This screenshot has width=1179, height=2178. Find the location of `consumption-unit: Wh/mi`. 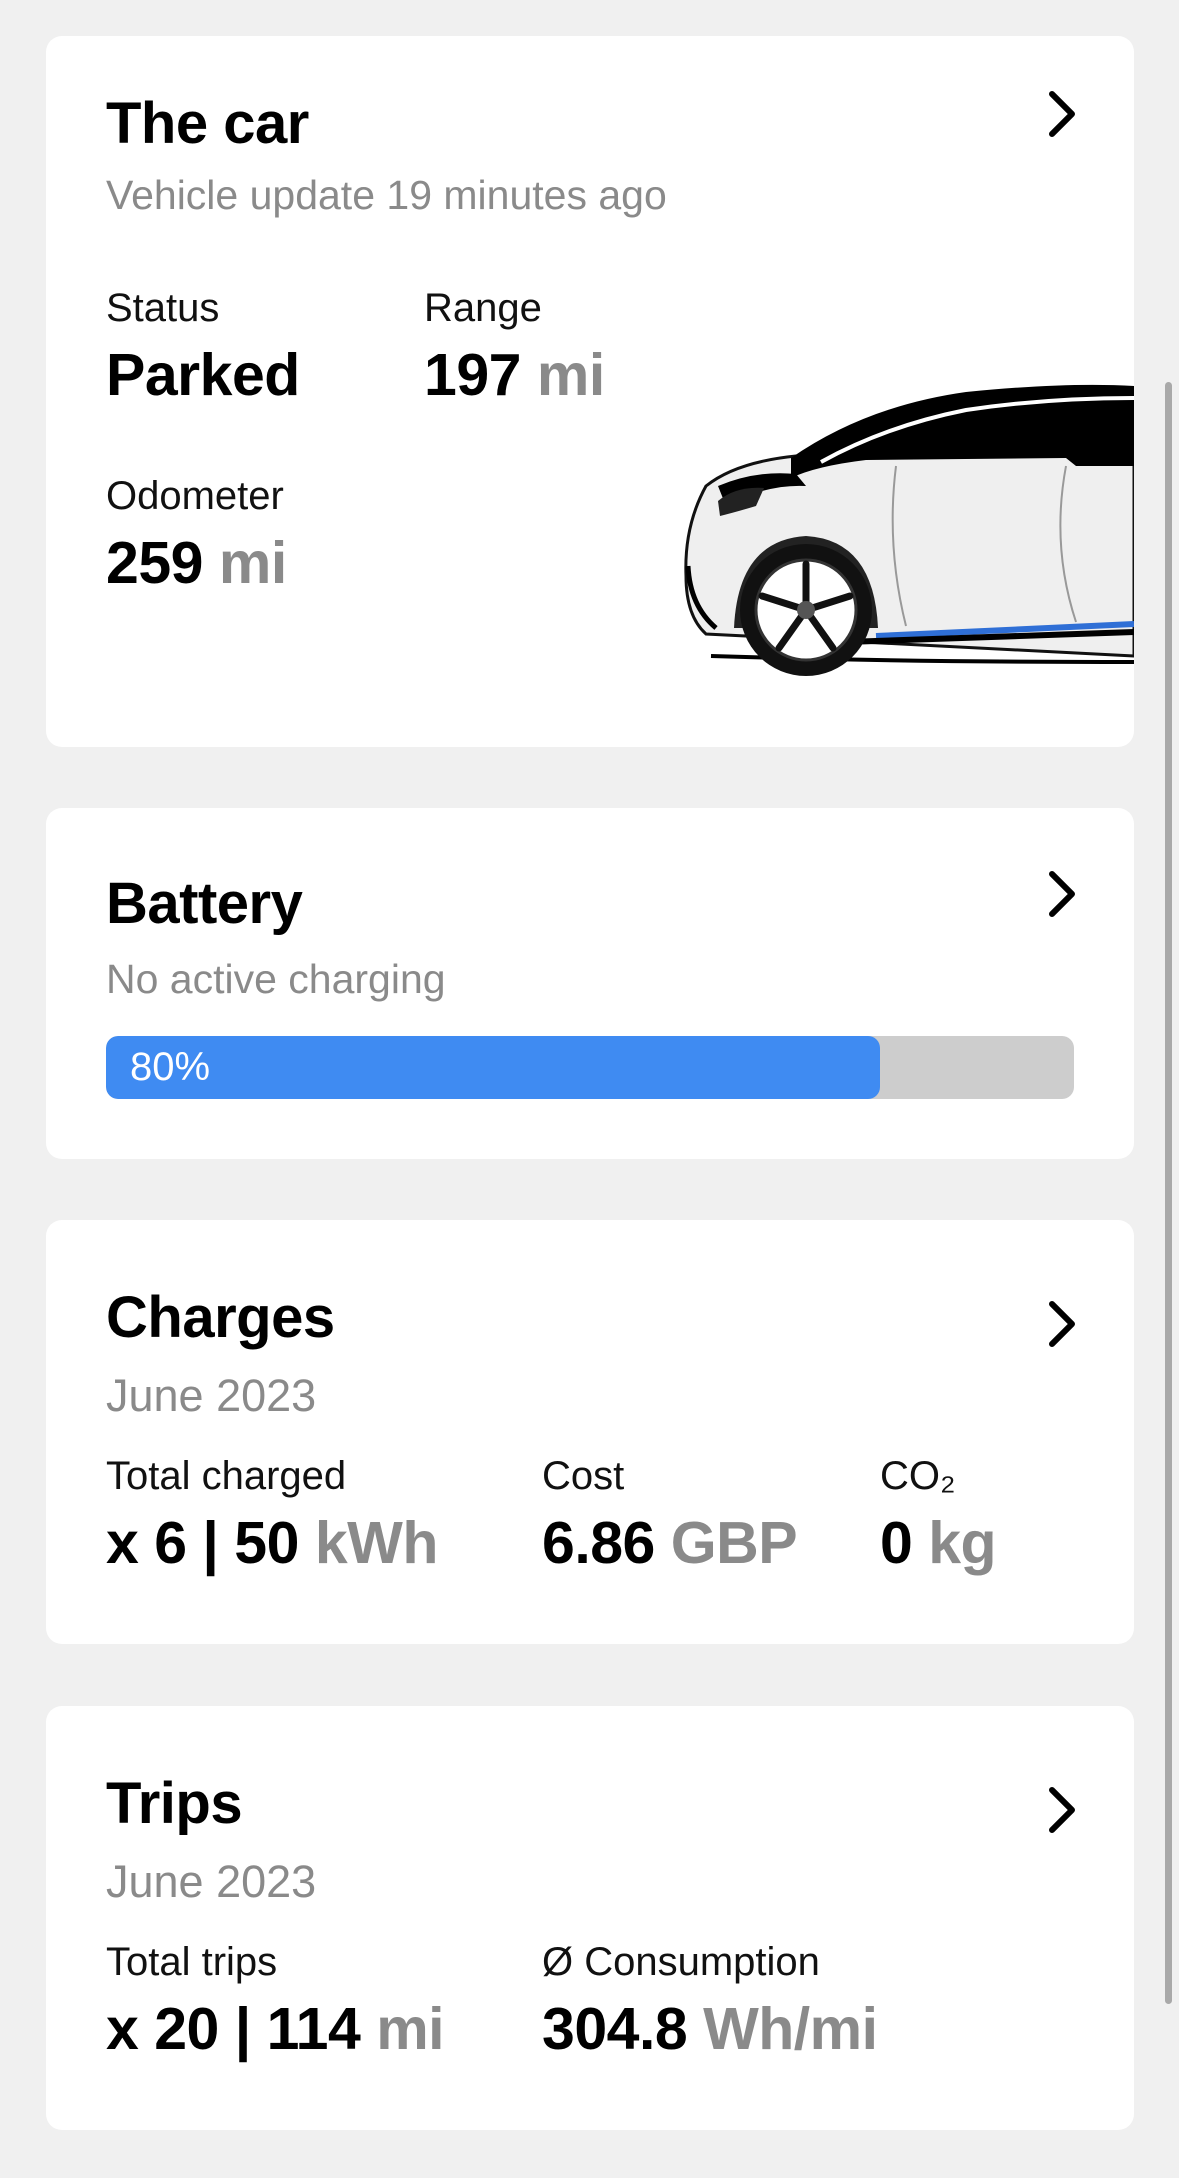

consumption-unit: Wh/mi is located at coordinates (790, 2029).